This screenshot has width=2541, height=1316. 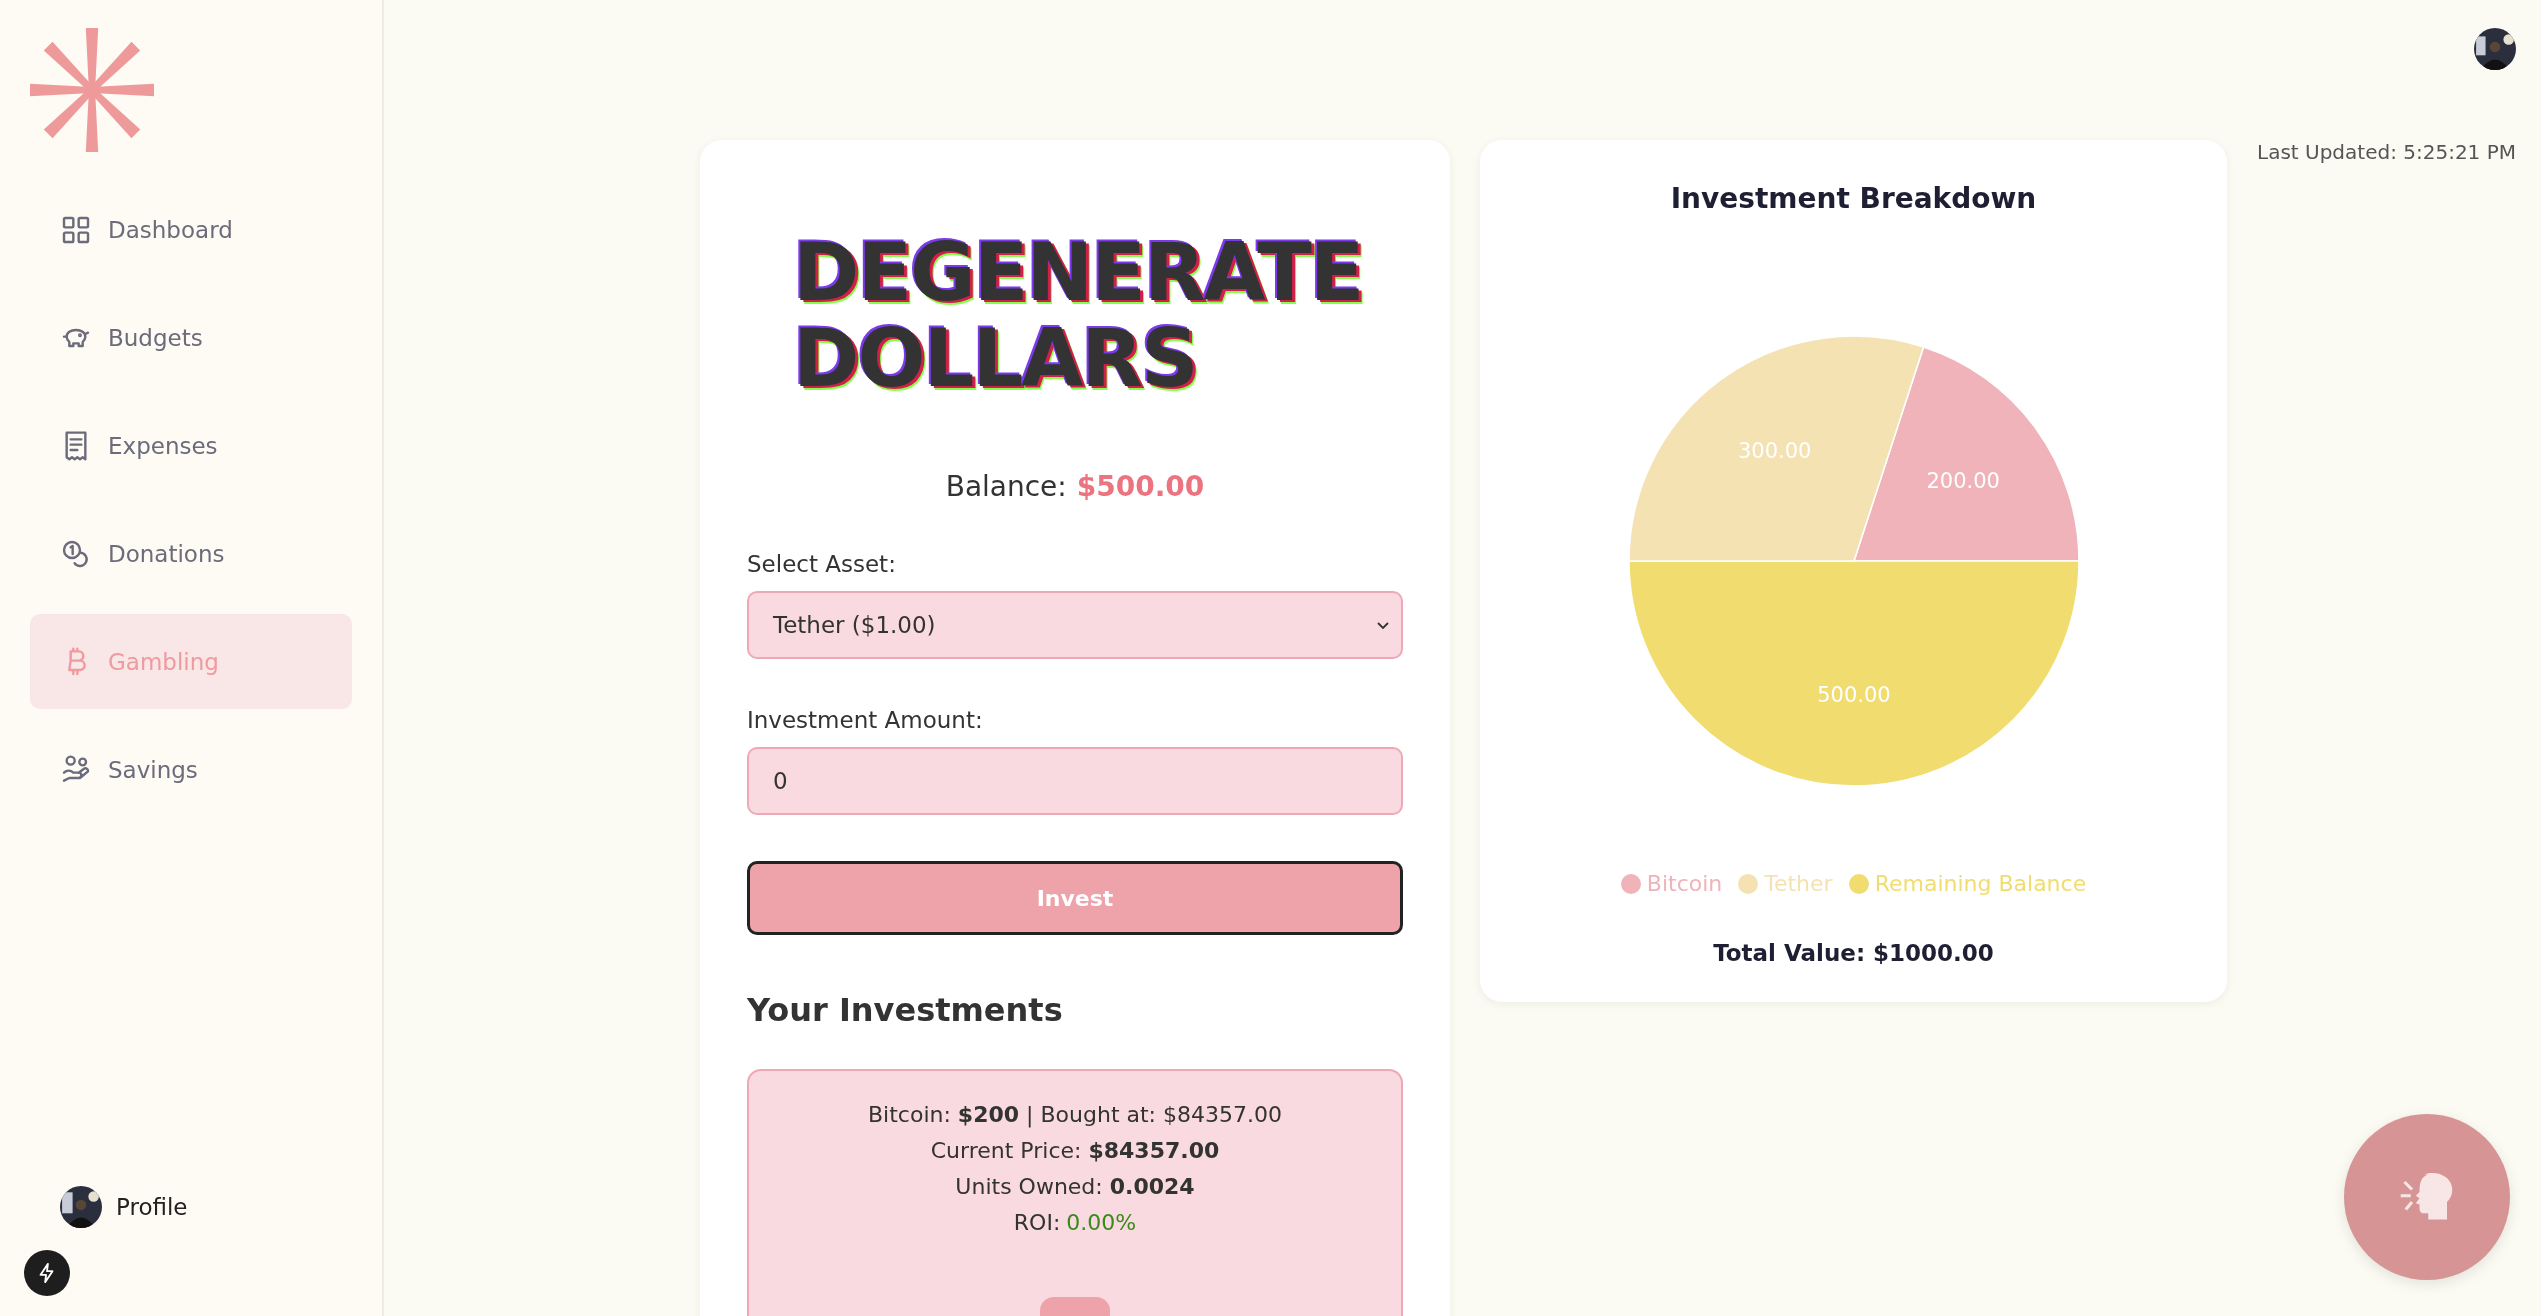 I want to click on app-title: DEGENERATE, so click(x=1078, y=273).